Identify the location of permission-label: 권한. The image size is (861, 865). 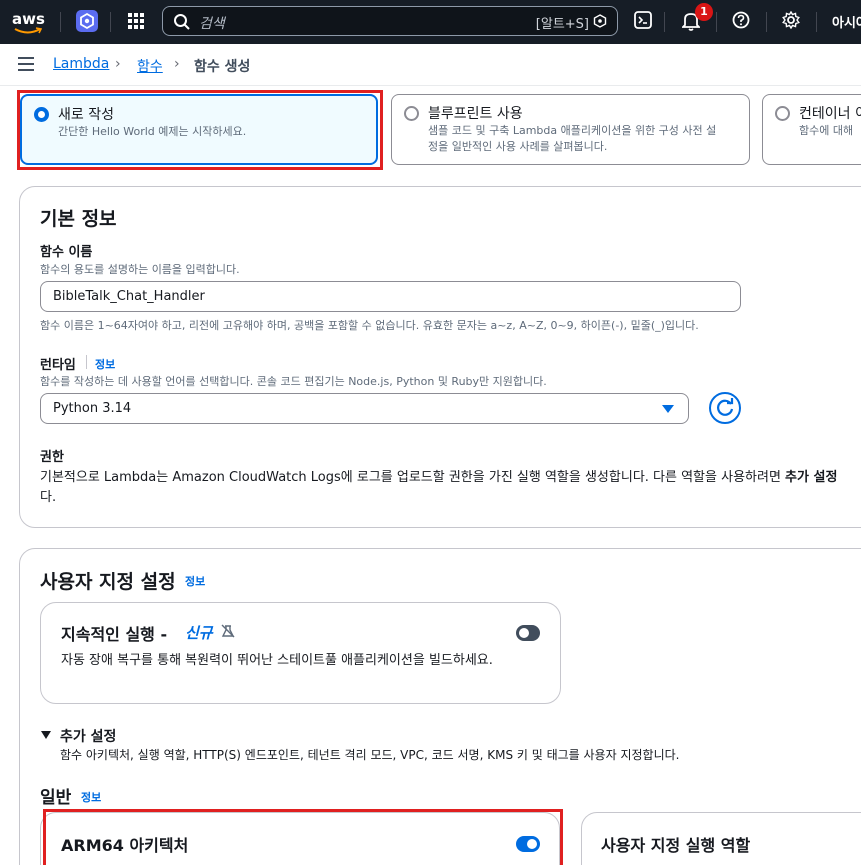
(52, 457).